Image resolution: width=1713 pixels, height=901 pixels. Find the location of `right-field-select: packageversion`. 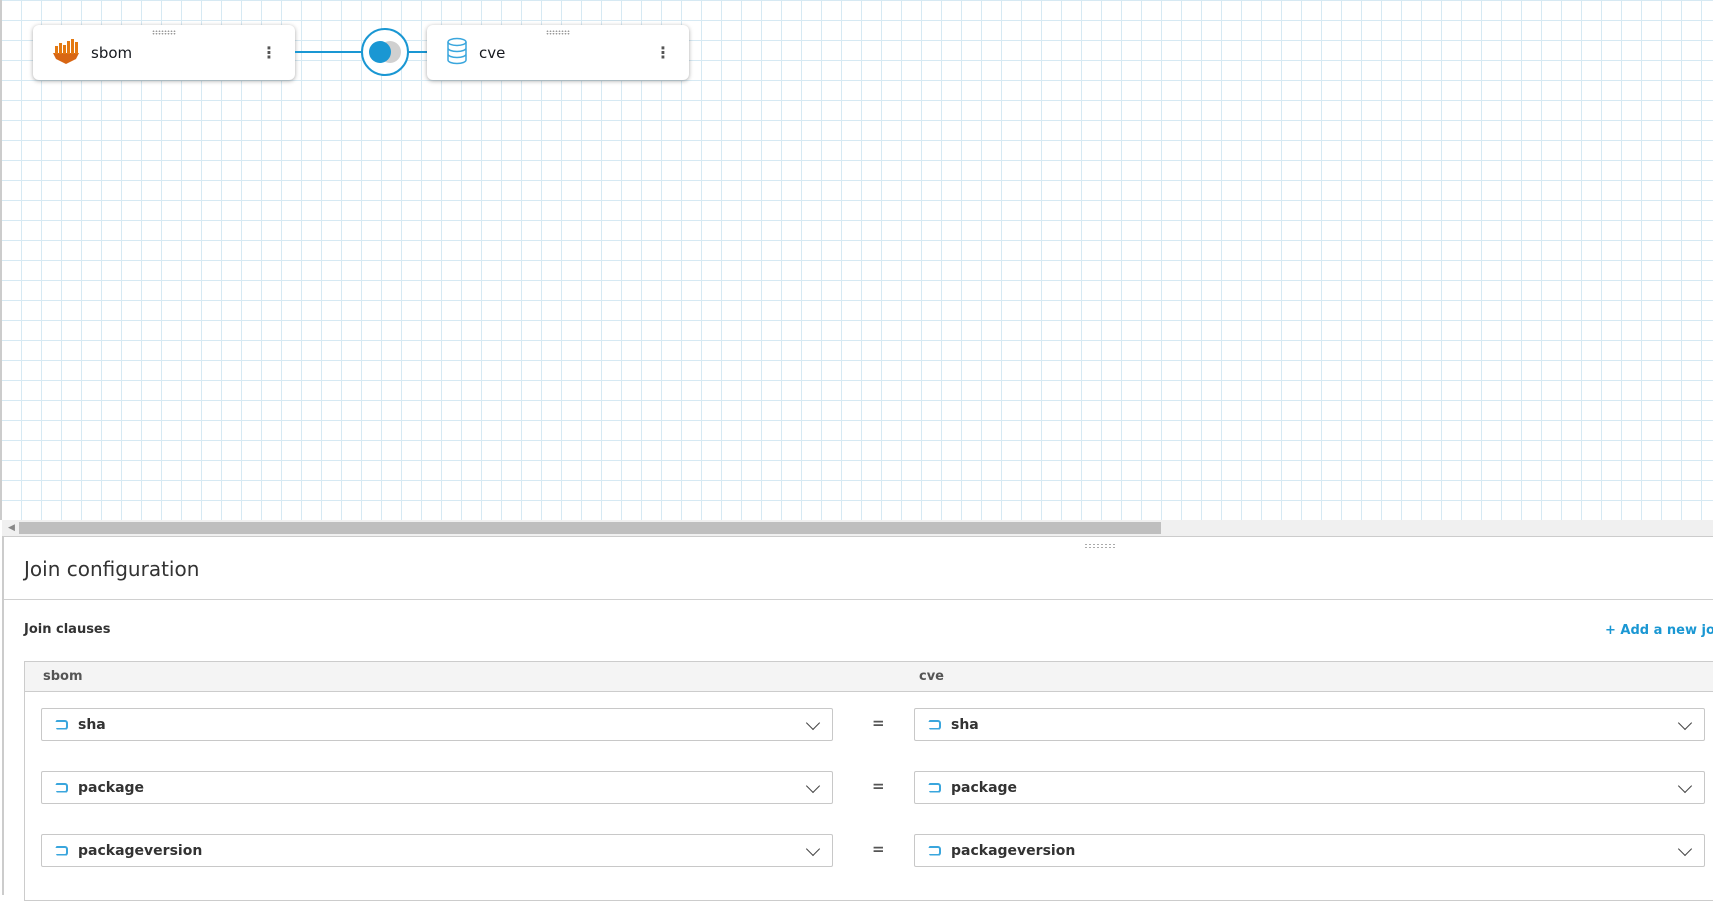

right-field-select: packageversion is located at coordinates (1309, 850).